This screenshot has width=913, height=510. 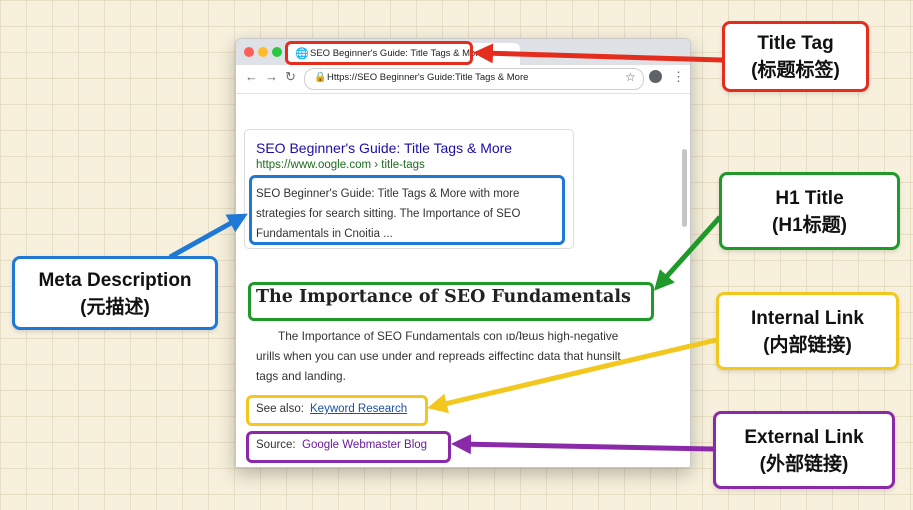 I want to click on callout-title-tag-line1: Title Tag, so click(x=795, y=43).